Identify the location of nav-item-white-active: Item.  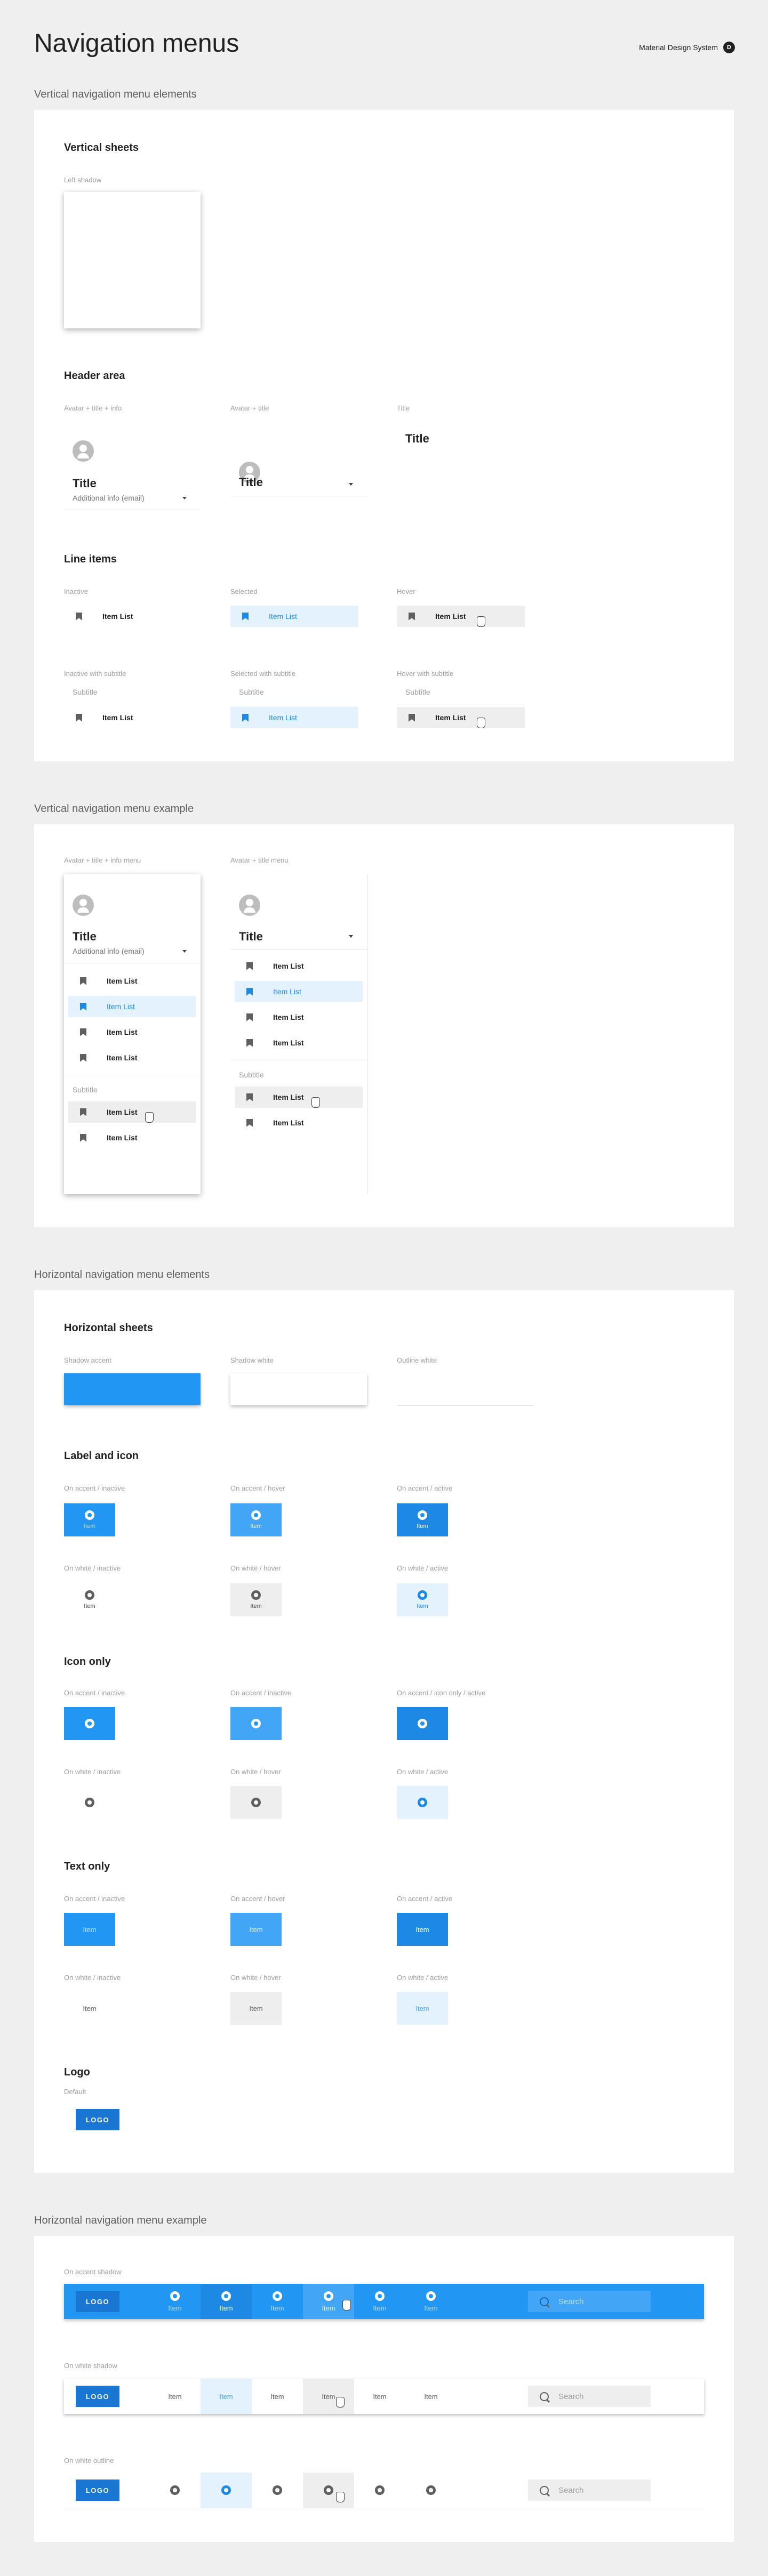
(422, 1599).